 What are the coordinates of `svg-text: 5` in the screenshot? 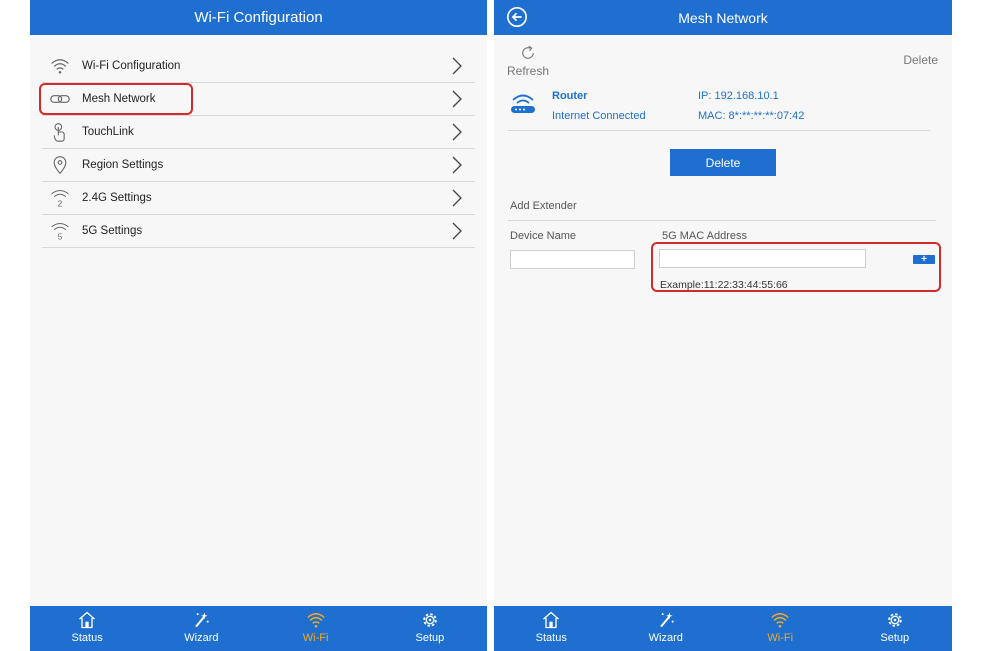 It's located at (60, 236).